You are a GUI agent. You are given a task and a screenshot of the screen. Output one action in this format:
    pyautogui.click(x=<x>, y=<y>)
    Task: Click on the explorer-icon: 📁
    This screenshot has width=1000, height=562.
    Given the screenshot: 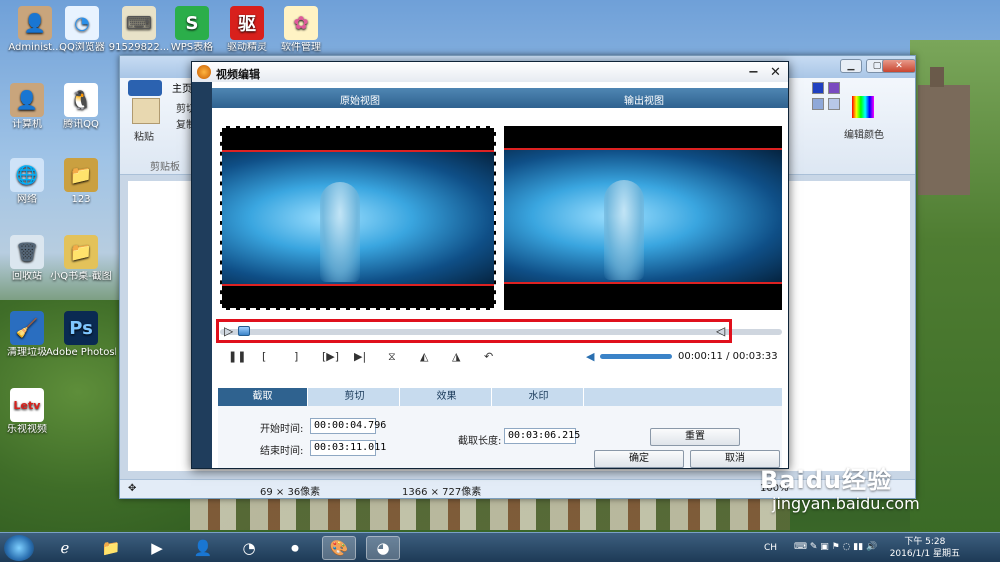 What is the action you would take?
    pyautogui.click(x=111, y=548)
    